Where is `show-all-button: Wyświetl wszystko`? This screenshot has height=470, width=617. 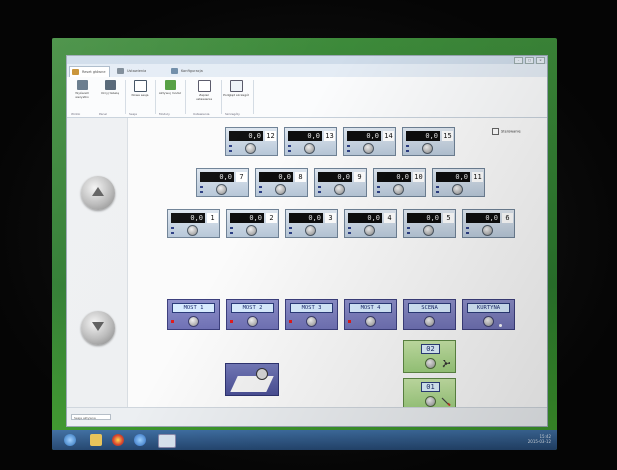
show-all-button: Wyświetl wszystko is located at coordinates (82, 94).